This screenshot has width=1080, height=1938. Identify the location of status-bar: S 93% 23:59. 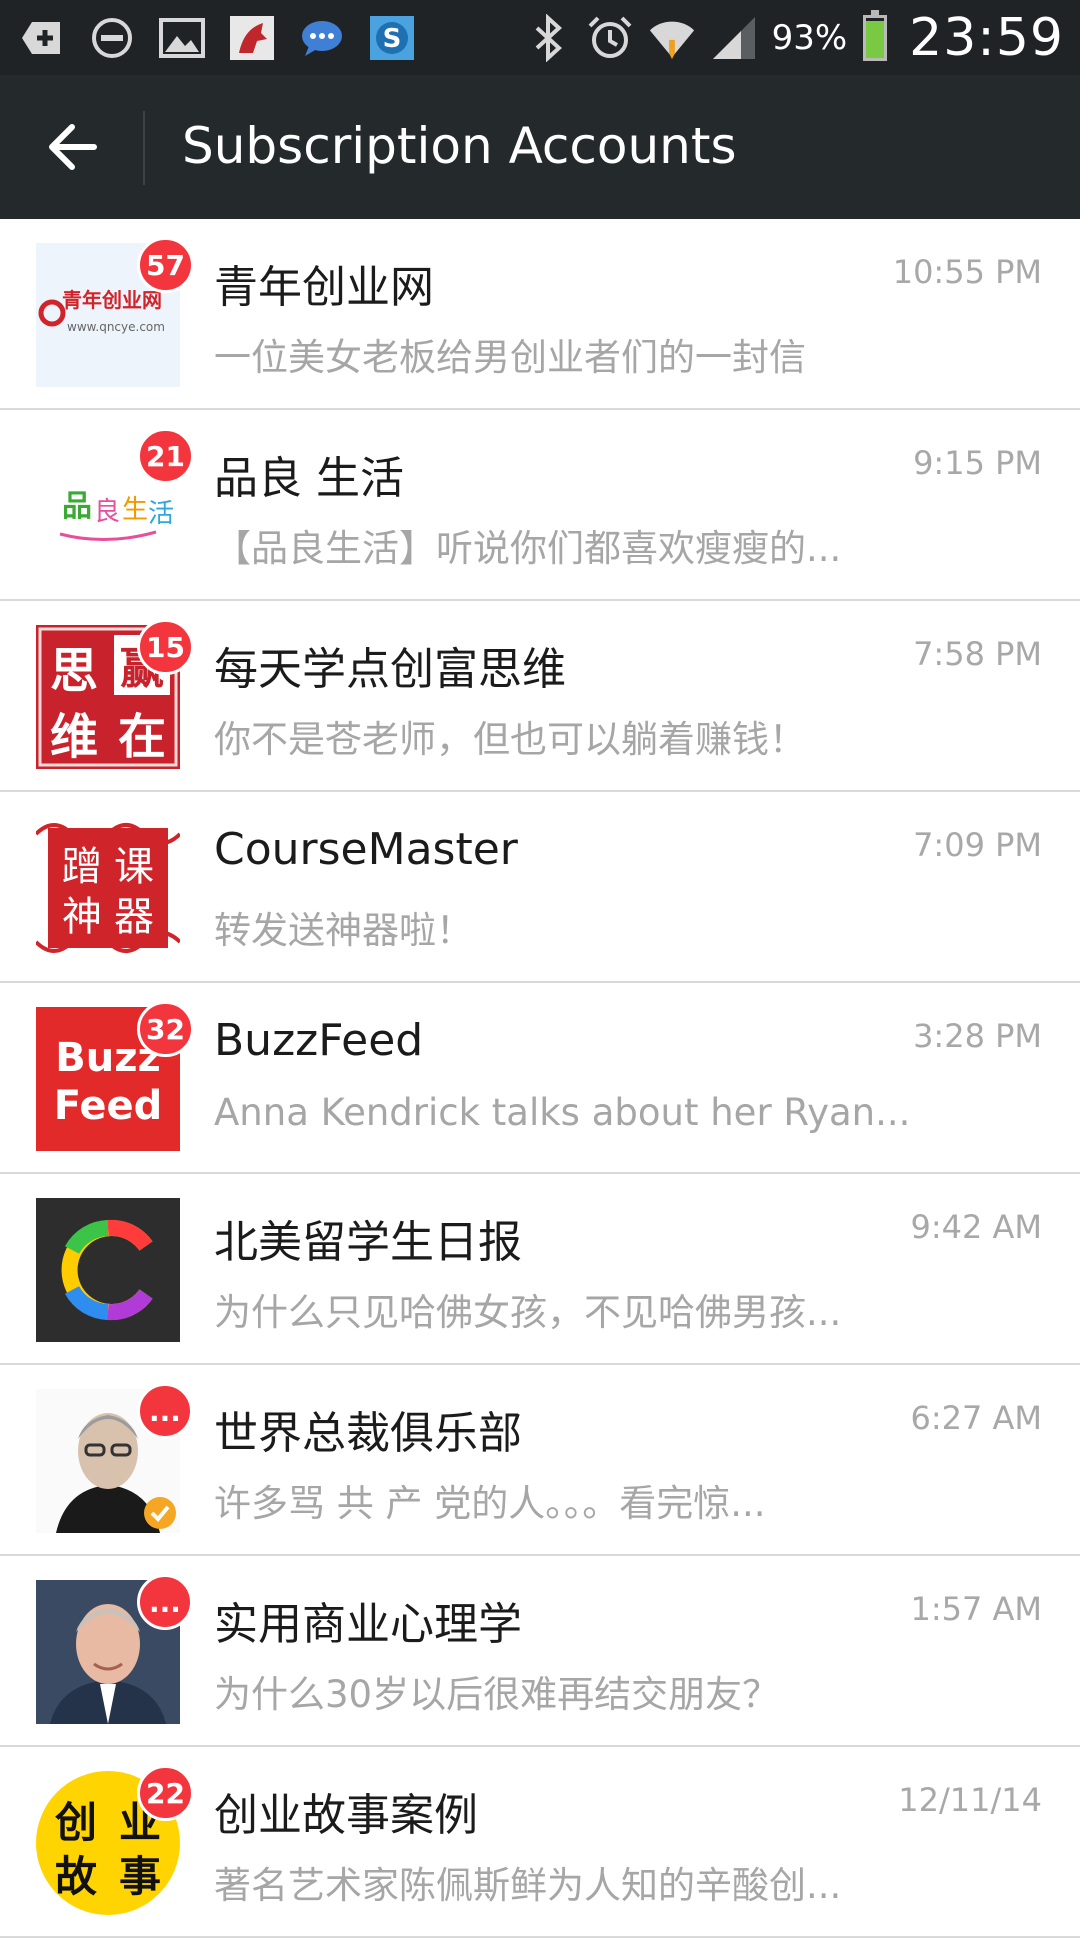
(540, 37).